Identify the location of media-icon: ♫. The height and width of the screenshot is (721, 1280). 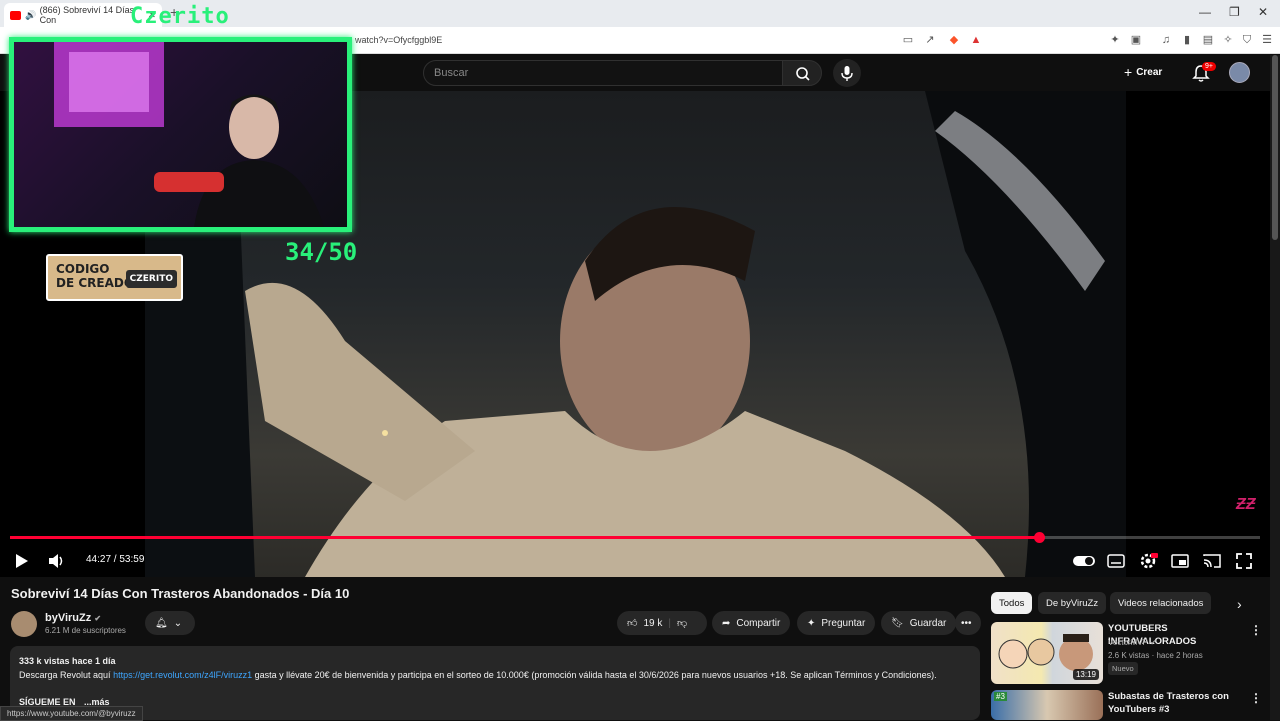
(1166, 40).